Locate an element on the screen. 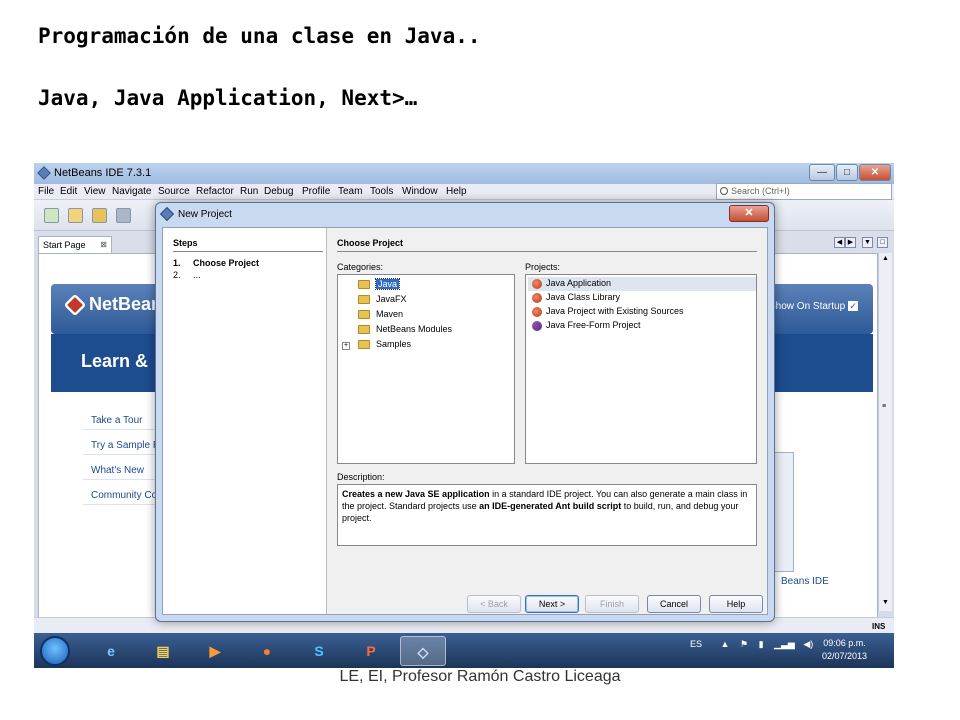 The height and width of the screenshot is (720, 960). volume-icon: ◀) is located at coordinates (808, 644).